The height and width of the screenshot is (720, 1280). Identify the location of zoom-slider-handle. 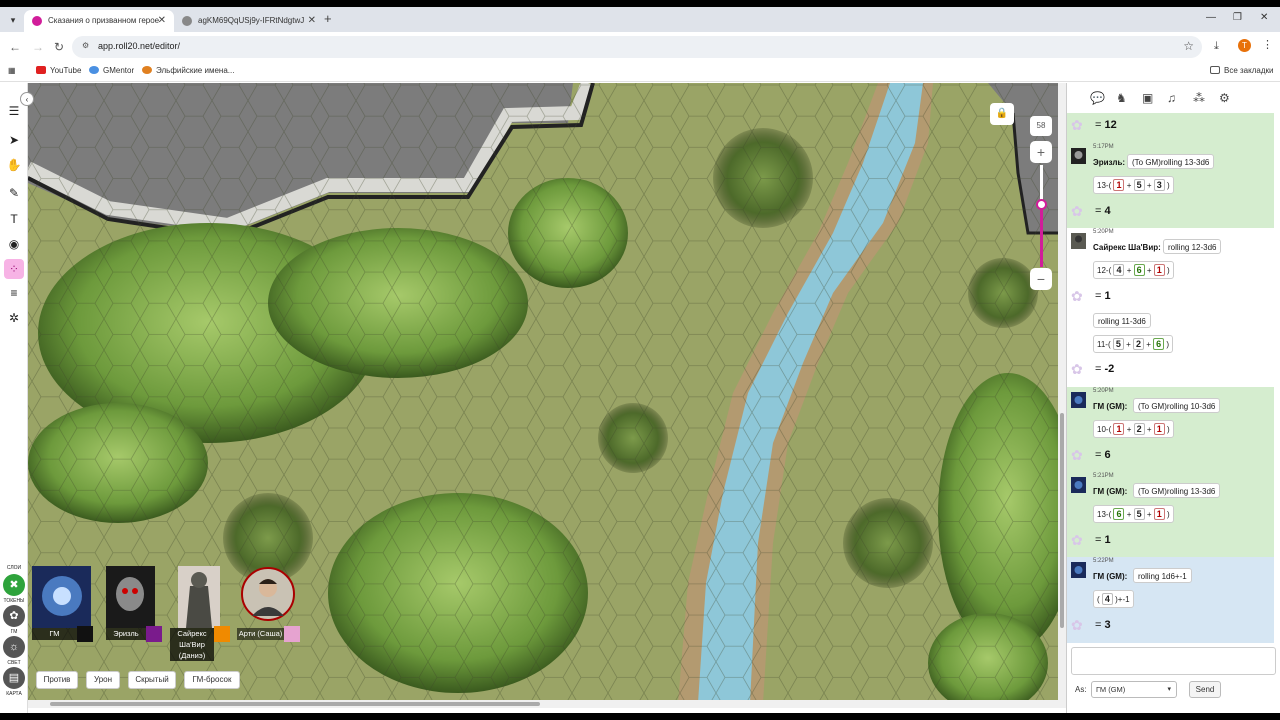
(1041, 204).